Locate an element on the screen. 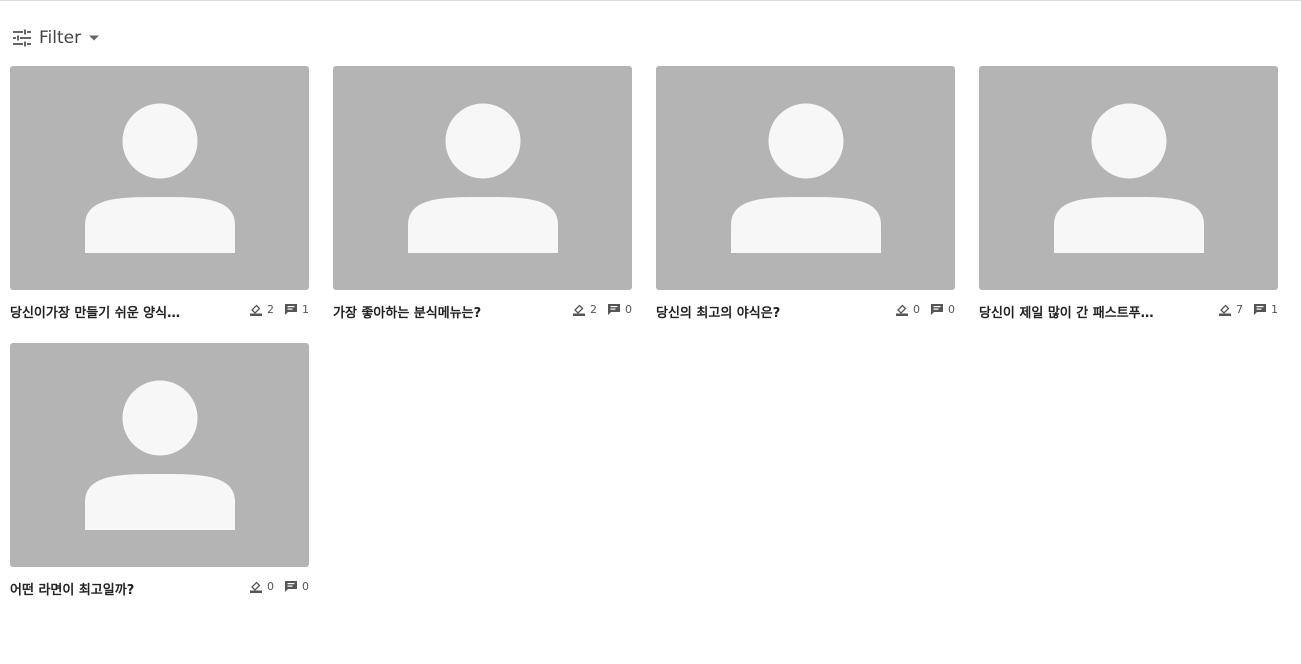  caret-down-icon is located at coordinates (94, 38).